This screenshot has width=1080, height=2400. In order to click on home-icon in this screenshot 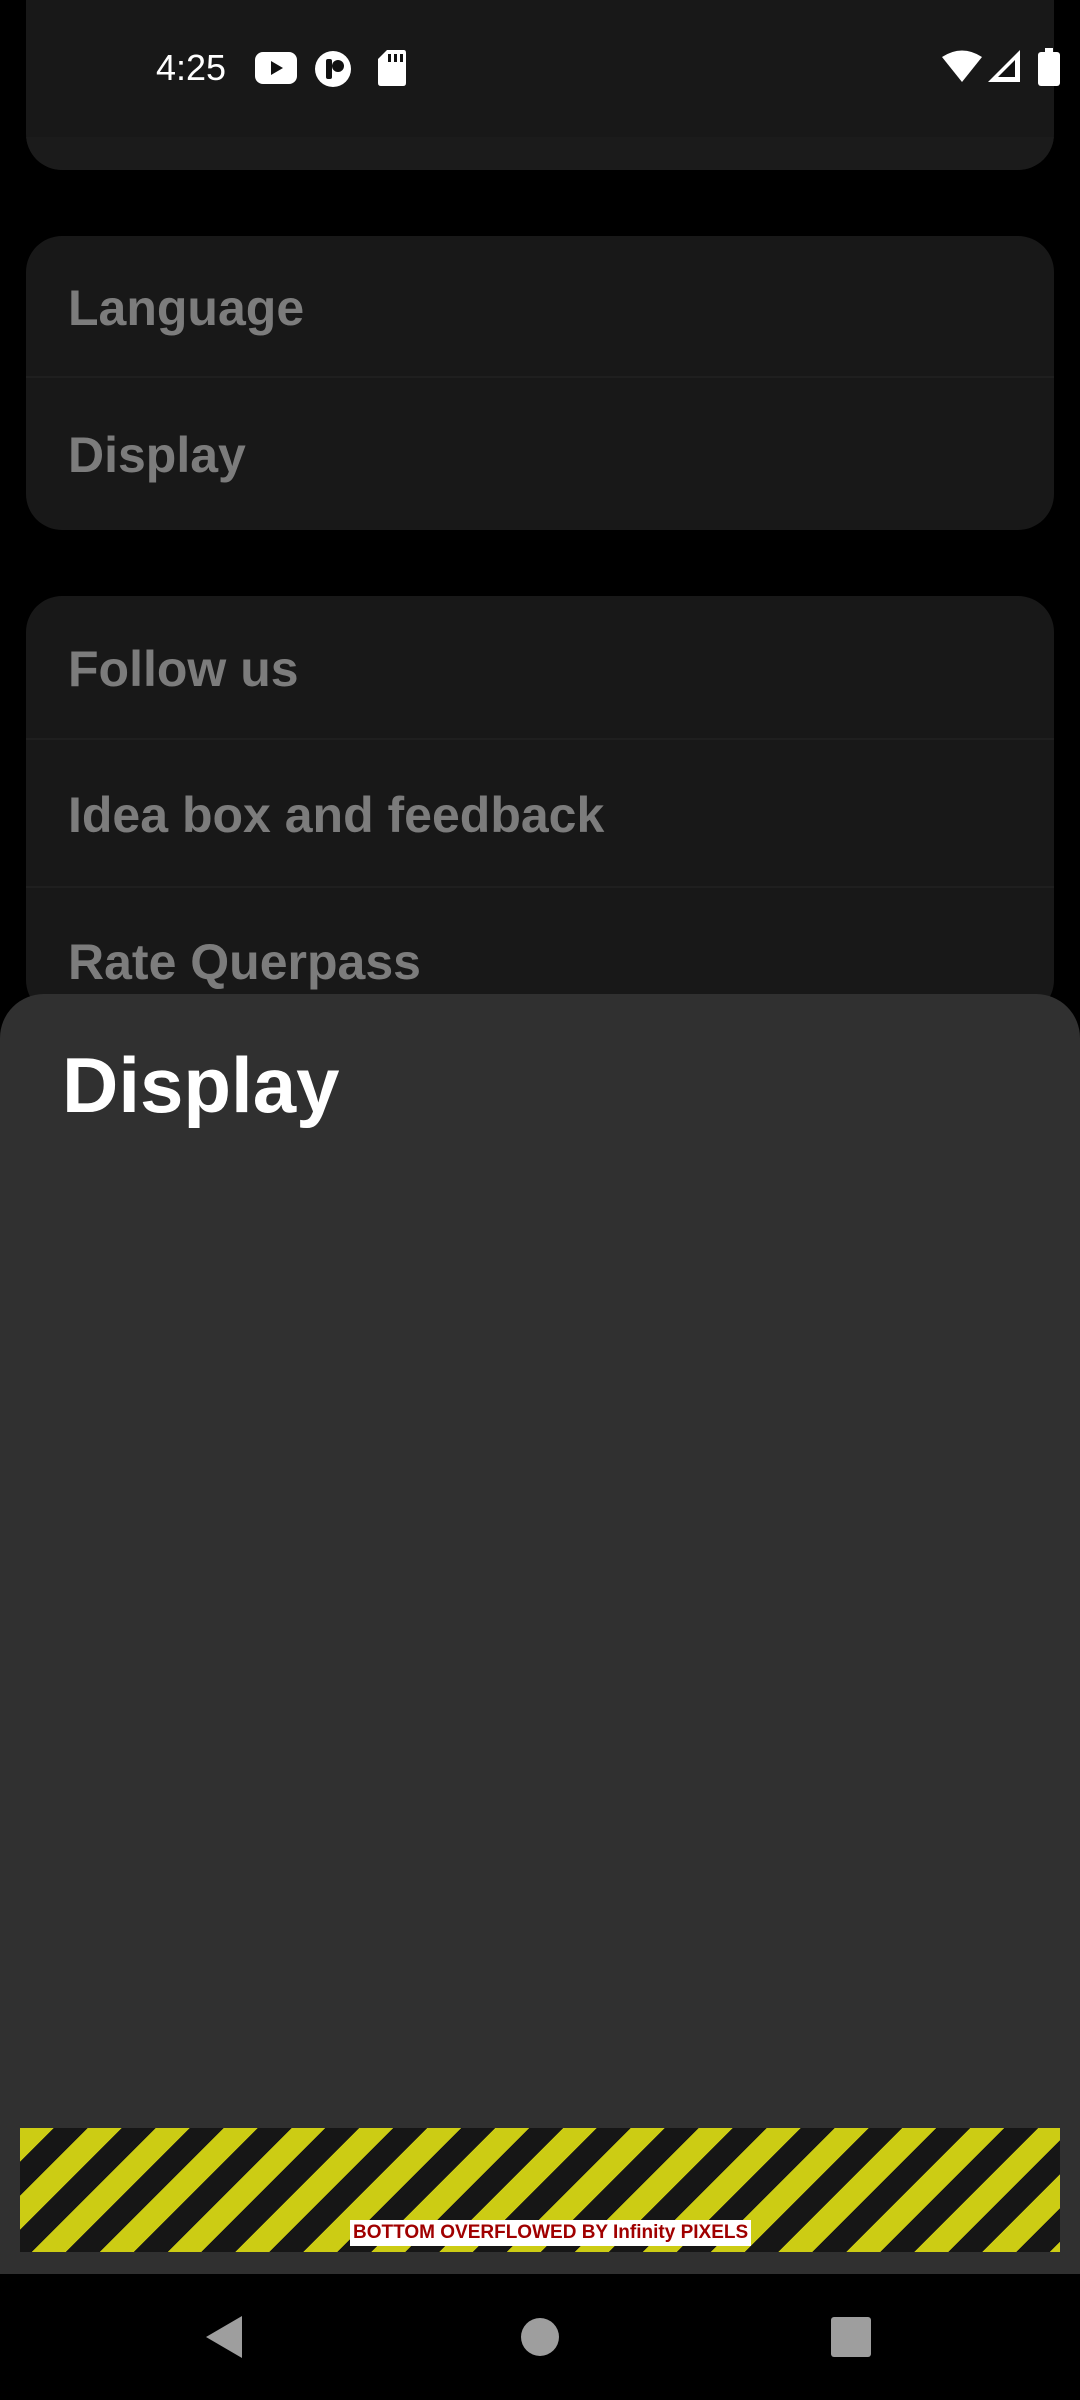, I will do `click(540, 2337)`.